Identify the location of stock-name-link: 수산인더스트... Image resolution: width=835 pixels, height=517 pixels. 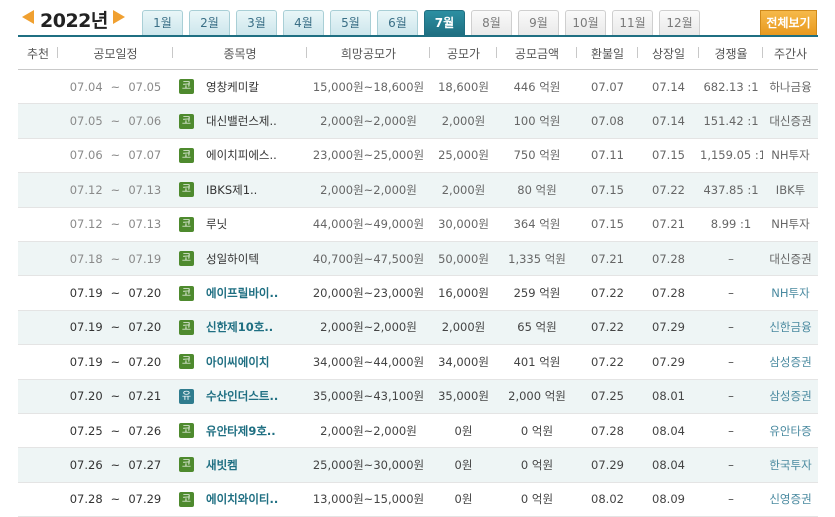
(242, 396).